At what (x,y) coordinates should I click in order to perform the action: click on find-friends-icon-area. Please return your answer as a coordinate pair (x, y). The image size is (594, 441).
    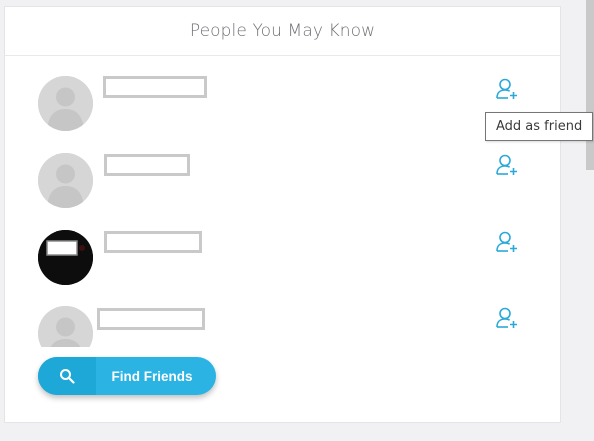
    Looking at the image, I should click on (67, 376).